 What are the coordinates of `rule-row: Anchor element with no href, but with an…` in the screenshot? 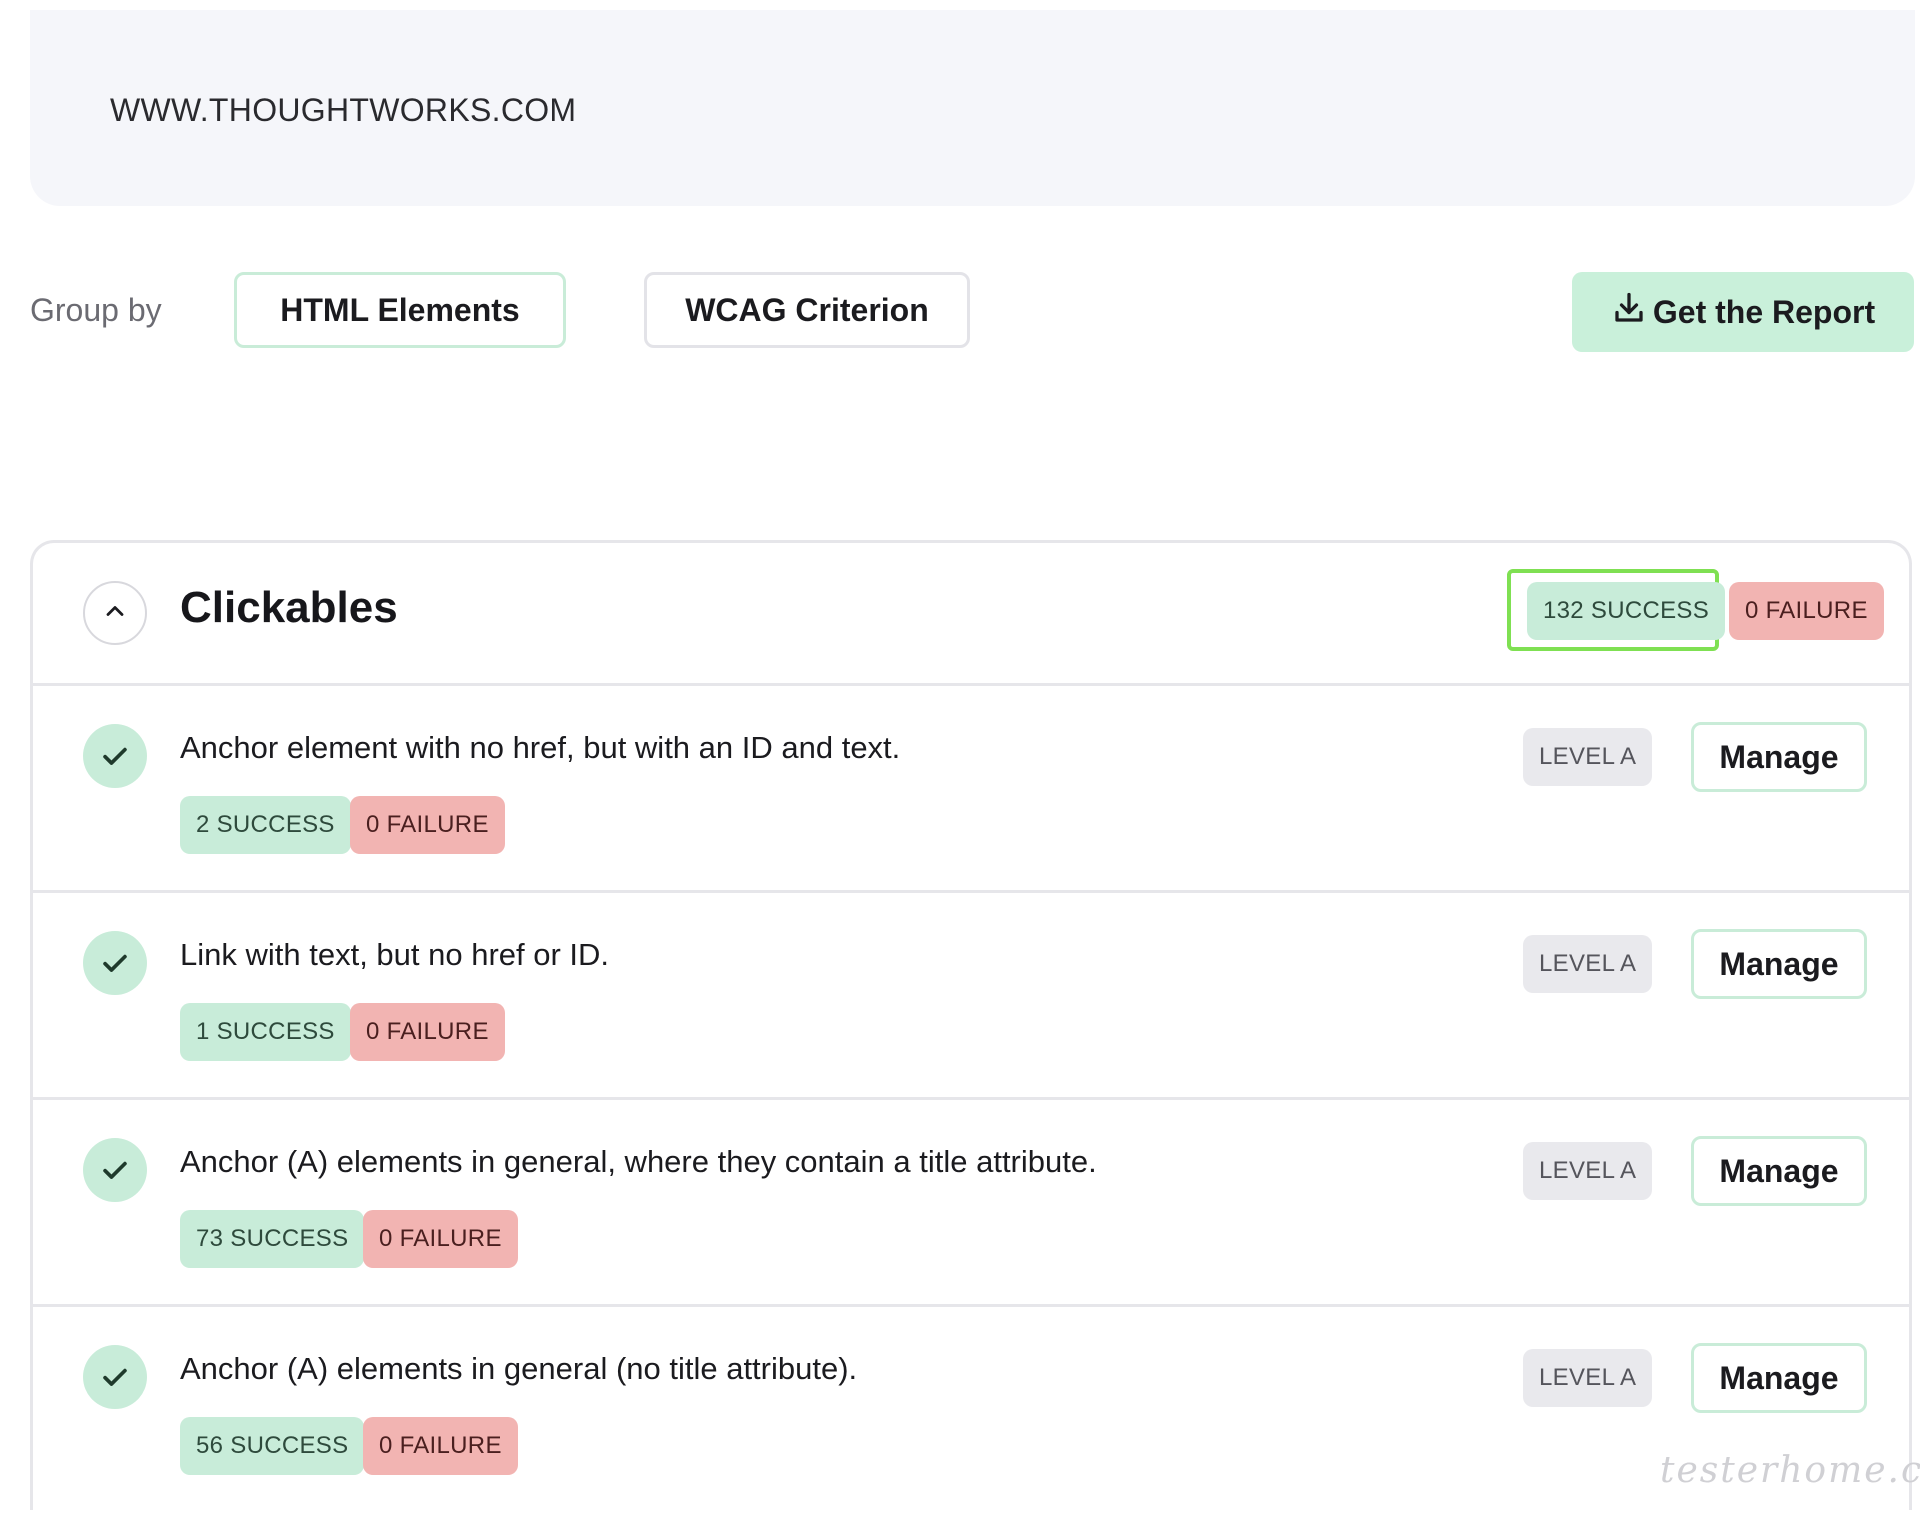 It's located at (971, 789).